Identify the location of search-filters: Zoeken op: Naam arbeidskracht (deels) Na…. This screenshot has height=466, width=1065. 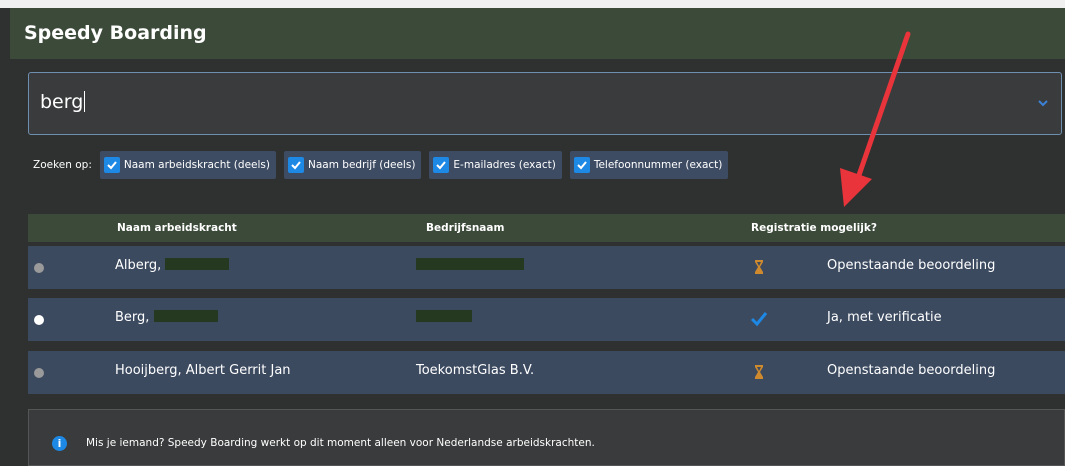
(384, 165).